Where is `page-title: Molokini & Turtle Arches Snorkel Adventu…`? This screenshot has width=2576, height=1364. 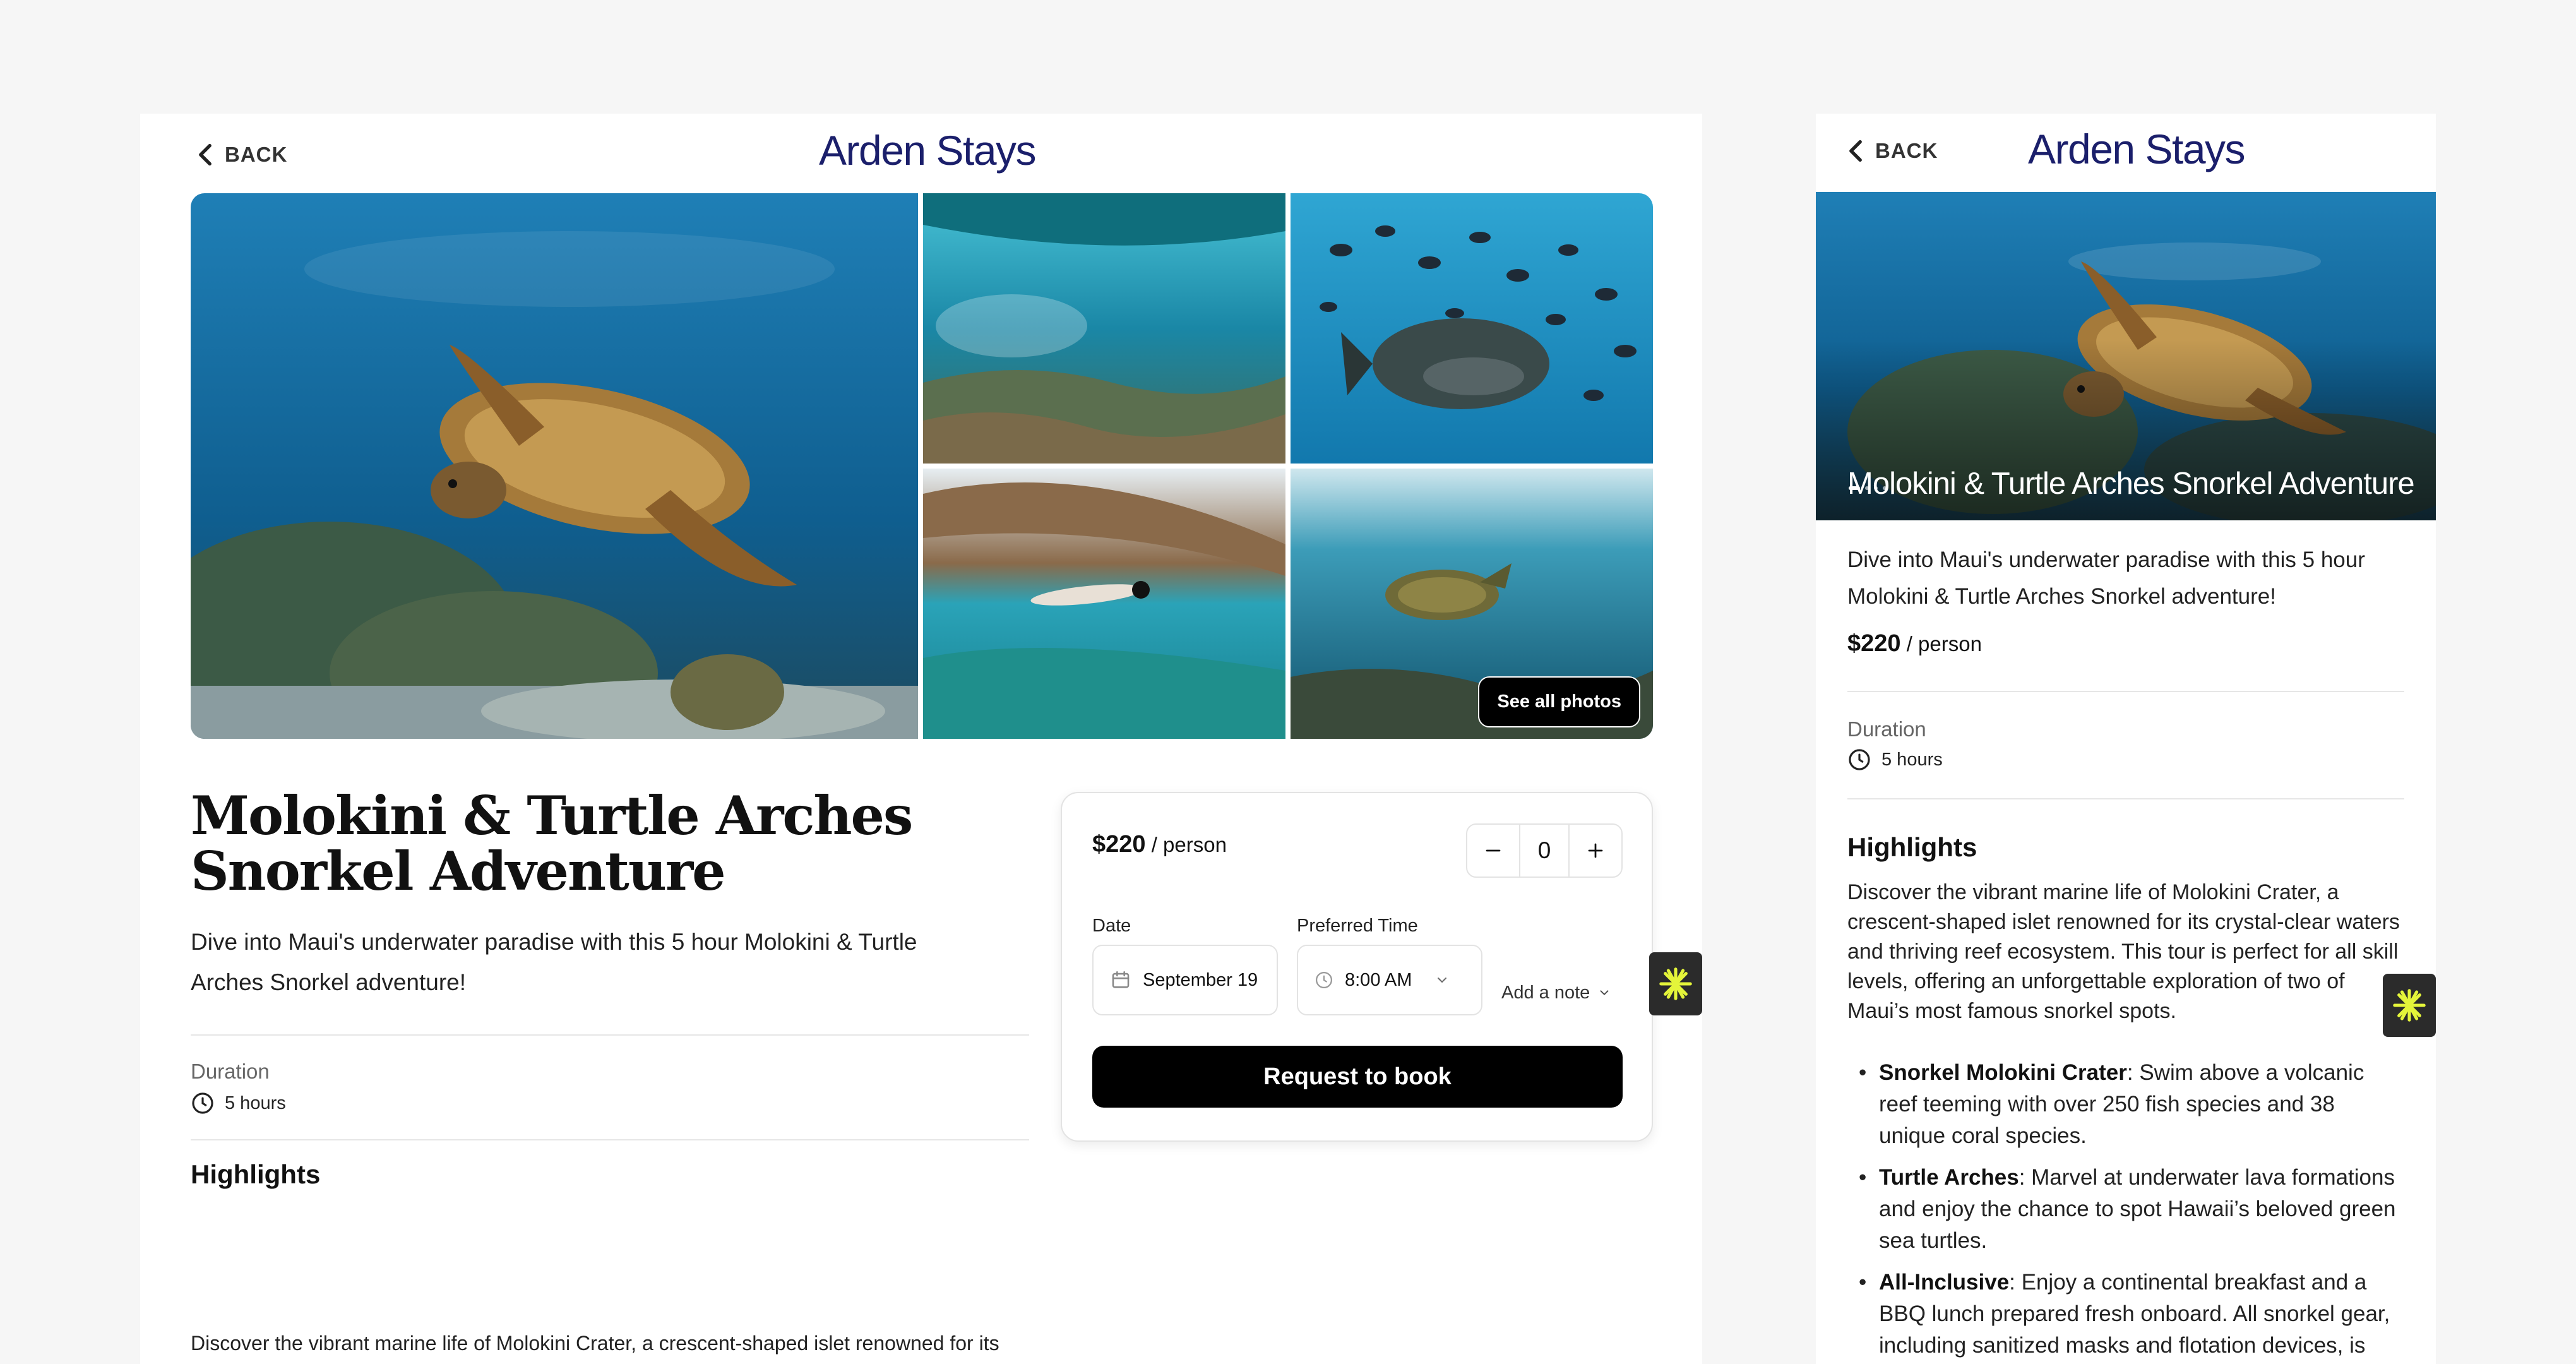 page-title: Molokini & Turtle Arches Snorkel Adventu… is located at coordinates (552, 843).